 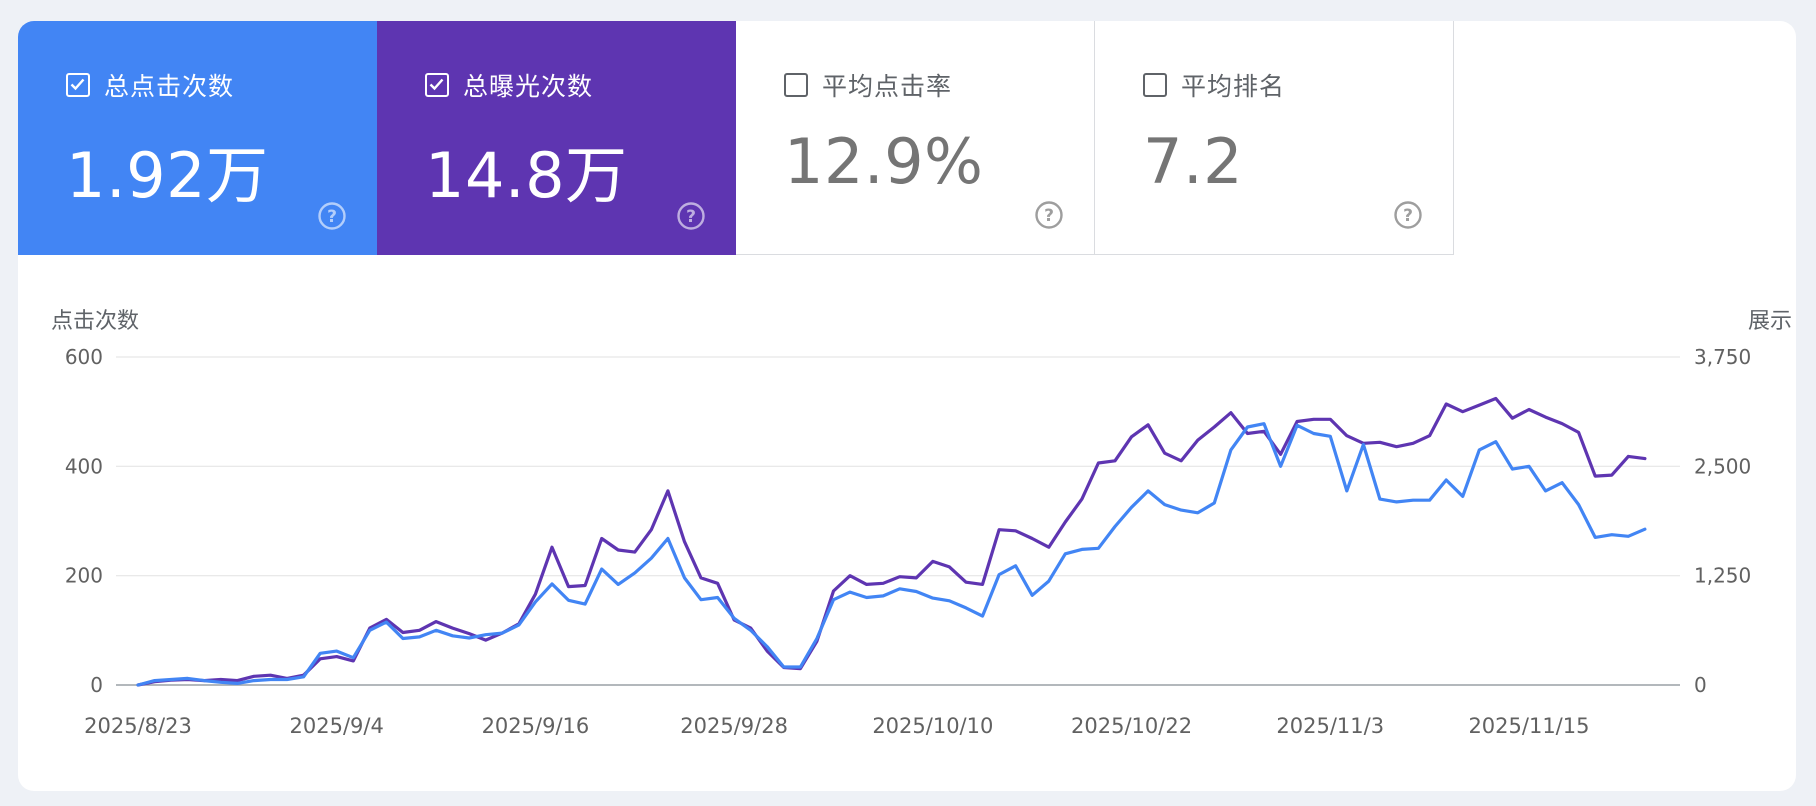 What do you see at coordinates (84, 357) in the screenshot?
I see `y-left-tick-label: 600` at bounding box center [84, 357].